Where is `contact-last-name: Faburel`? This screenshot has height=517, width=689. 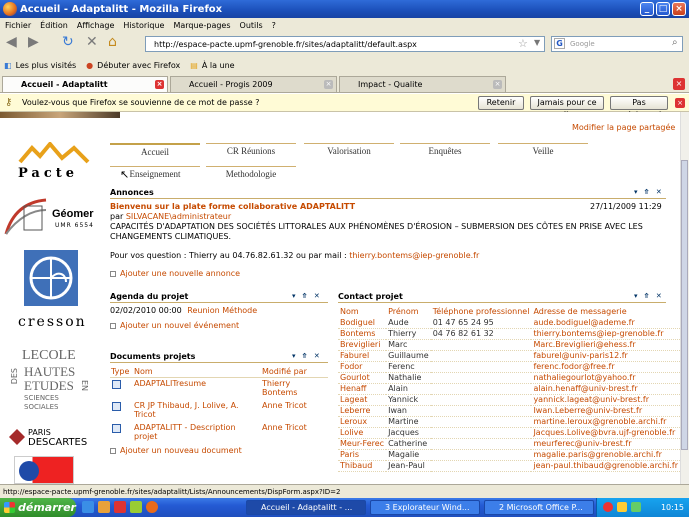 contact-last-name: Faburel is located at coordinates (362, 356).